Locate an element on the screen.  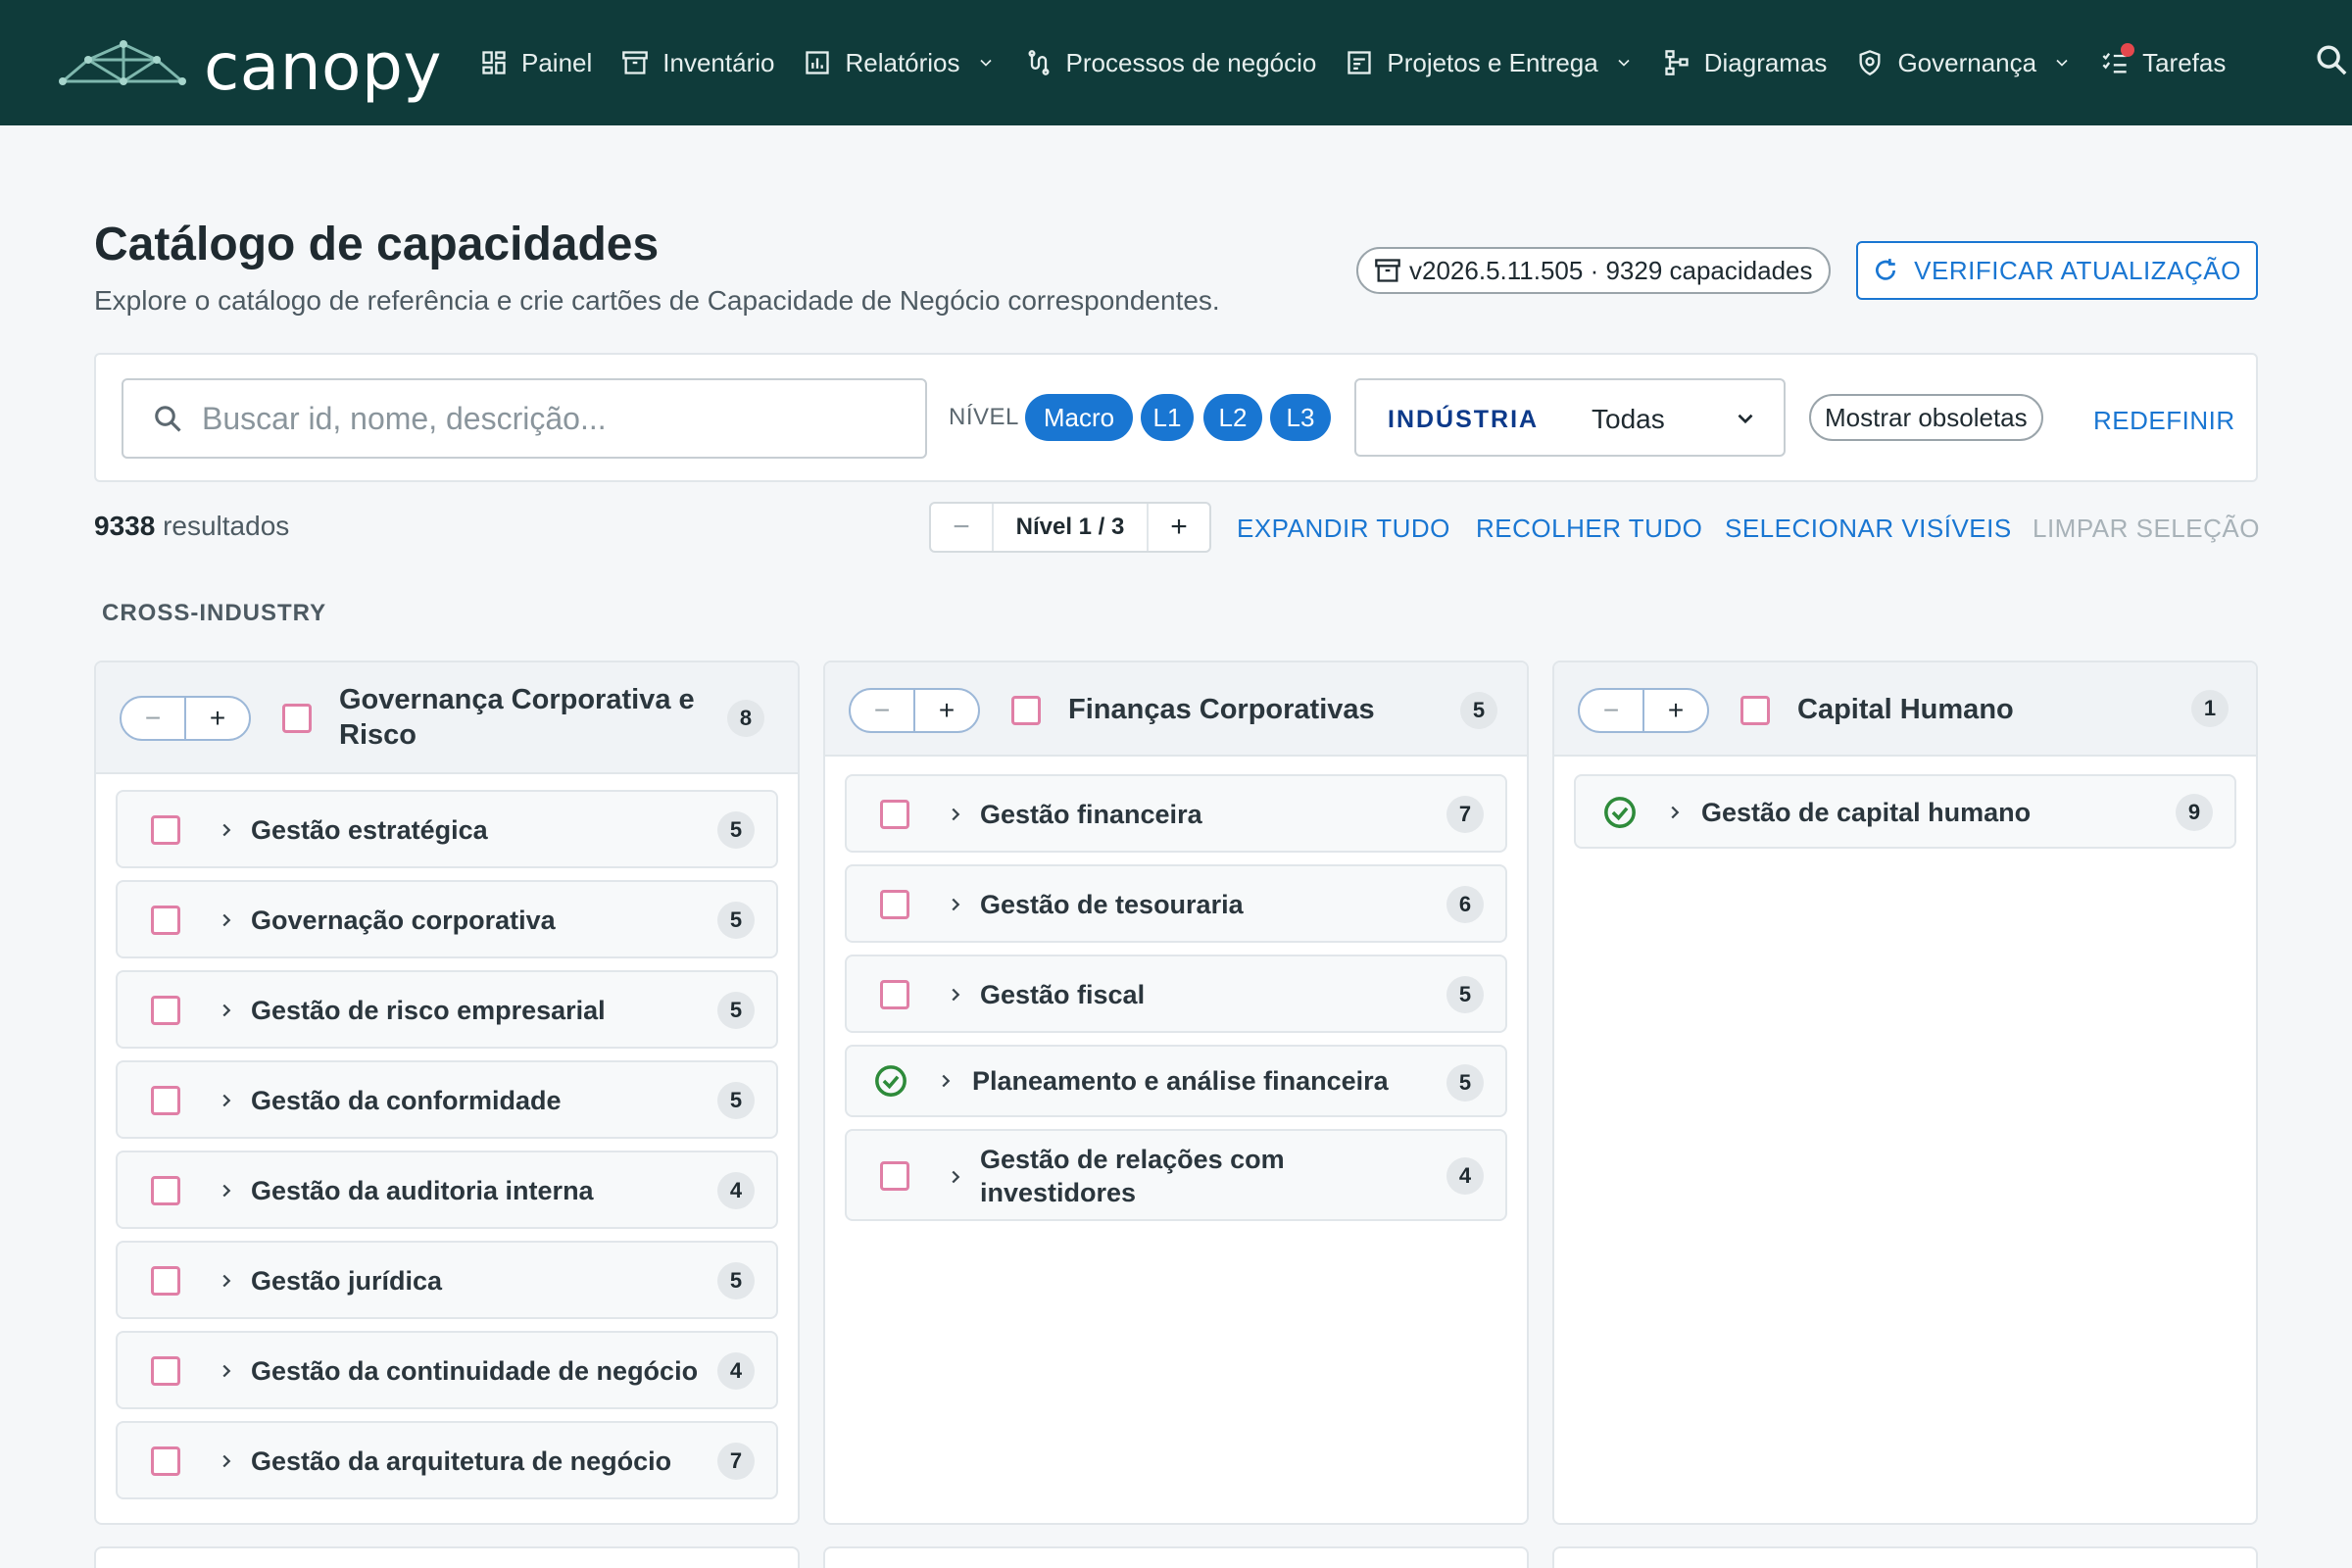
reset-filters-button: REDEFINIR is located at coordinates (2164, 421).